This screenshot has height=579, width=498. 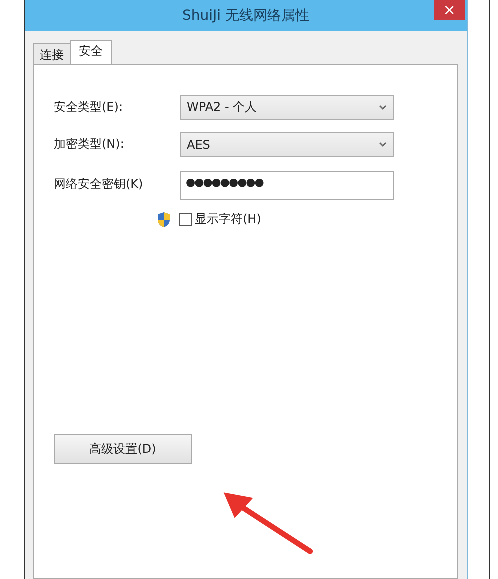 What do you see at coordinates (287, 185) in the screenshot?
I see `key-field: ●●●●●●●●●` at bounding box center [287, 185].